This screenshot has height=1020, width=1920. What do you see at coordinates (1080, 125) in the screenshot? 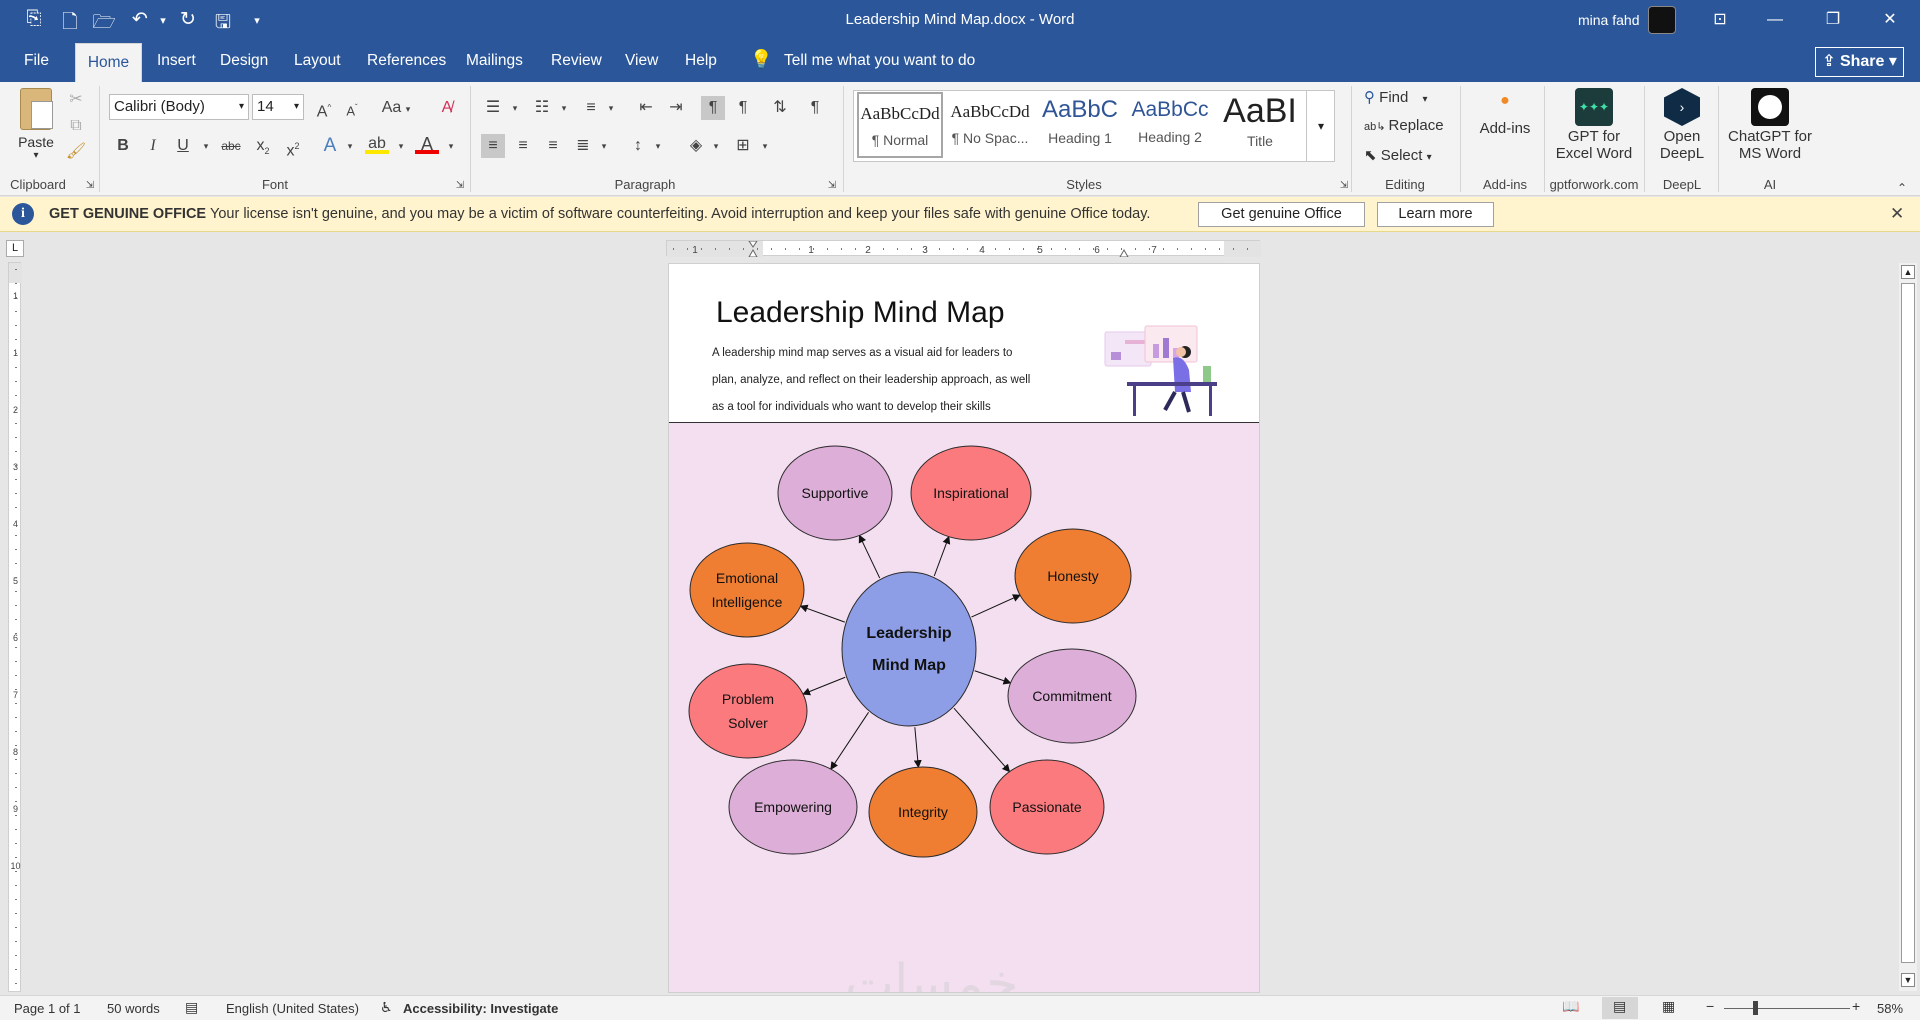
I see `style-heading-1: AaBbC Heading 1` at bounding box center [1080, 125].